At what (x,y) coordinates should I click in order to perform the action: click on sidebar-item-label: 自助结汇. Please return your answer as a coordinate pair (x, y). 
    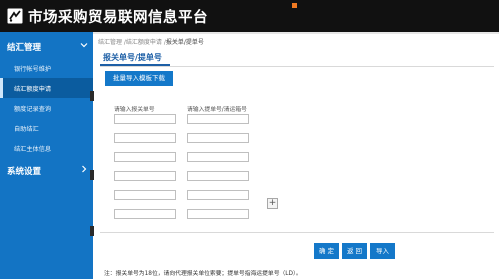
    Looking at the image, I should click on (26, 129).